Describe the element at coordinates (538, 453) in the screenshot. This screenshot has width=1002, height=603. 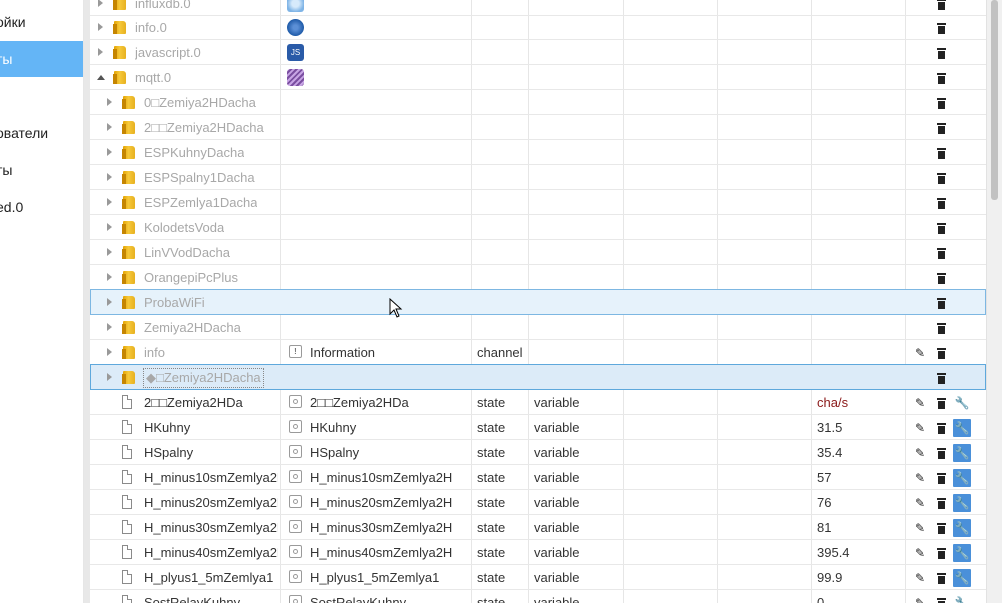
I see `state-row: HSpalny HSpalny state variable 35.4 ✎ 🔧` at that location.